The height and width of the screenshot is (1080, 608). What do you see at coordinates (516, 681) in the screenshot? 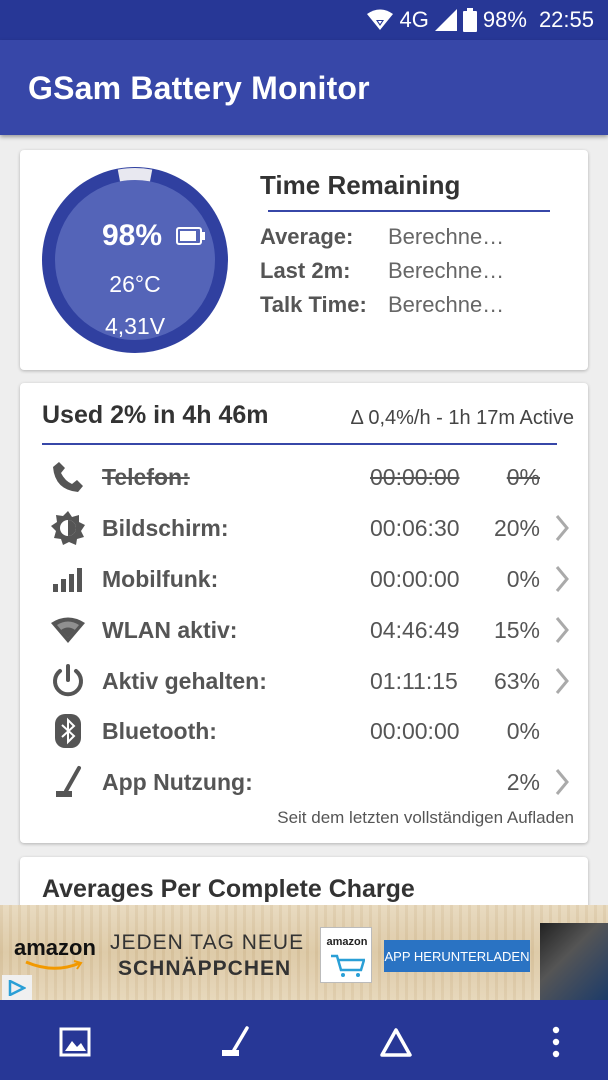
I see `row-percent: 63%` at bounding box center [516, 681].